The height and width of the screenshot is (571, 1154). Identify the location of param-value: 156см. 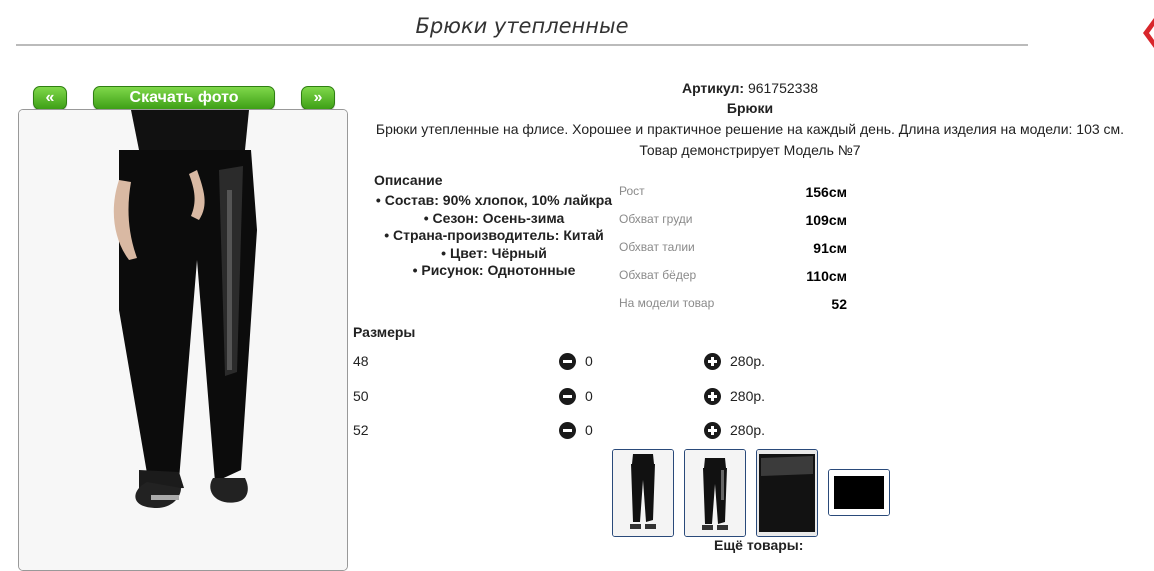
(826, 192).